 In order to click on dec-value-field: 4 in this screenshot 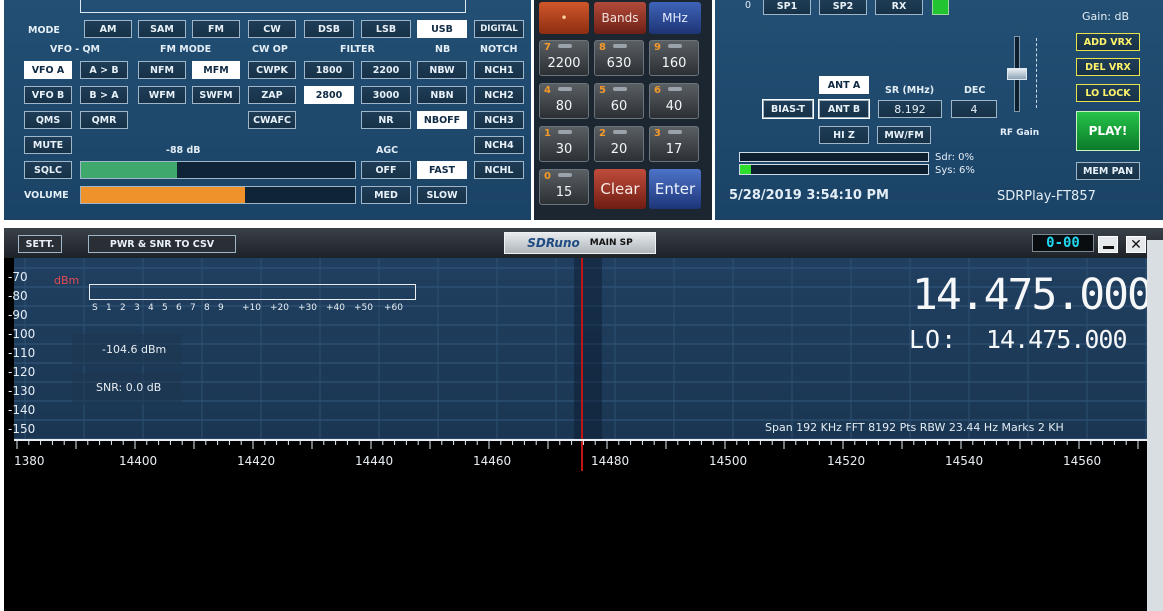, I will do `click(974, 109)`.